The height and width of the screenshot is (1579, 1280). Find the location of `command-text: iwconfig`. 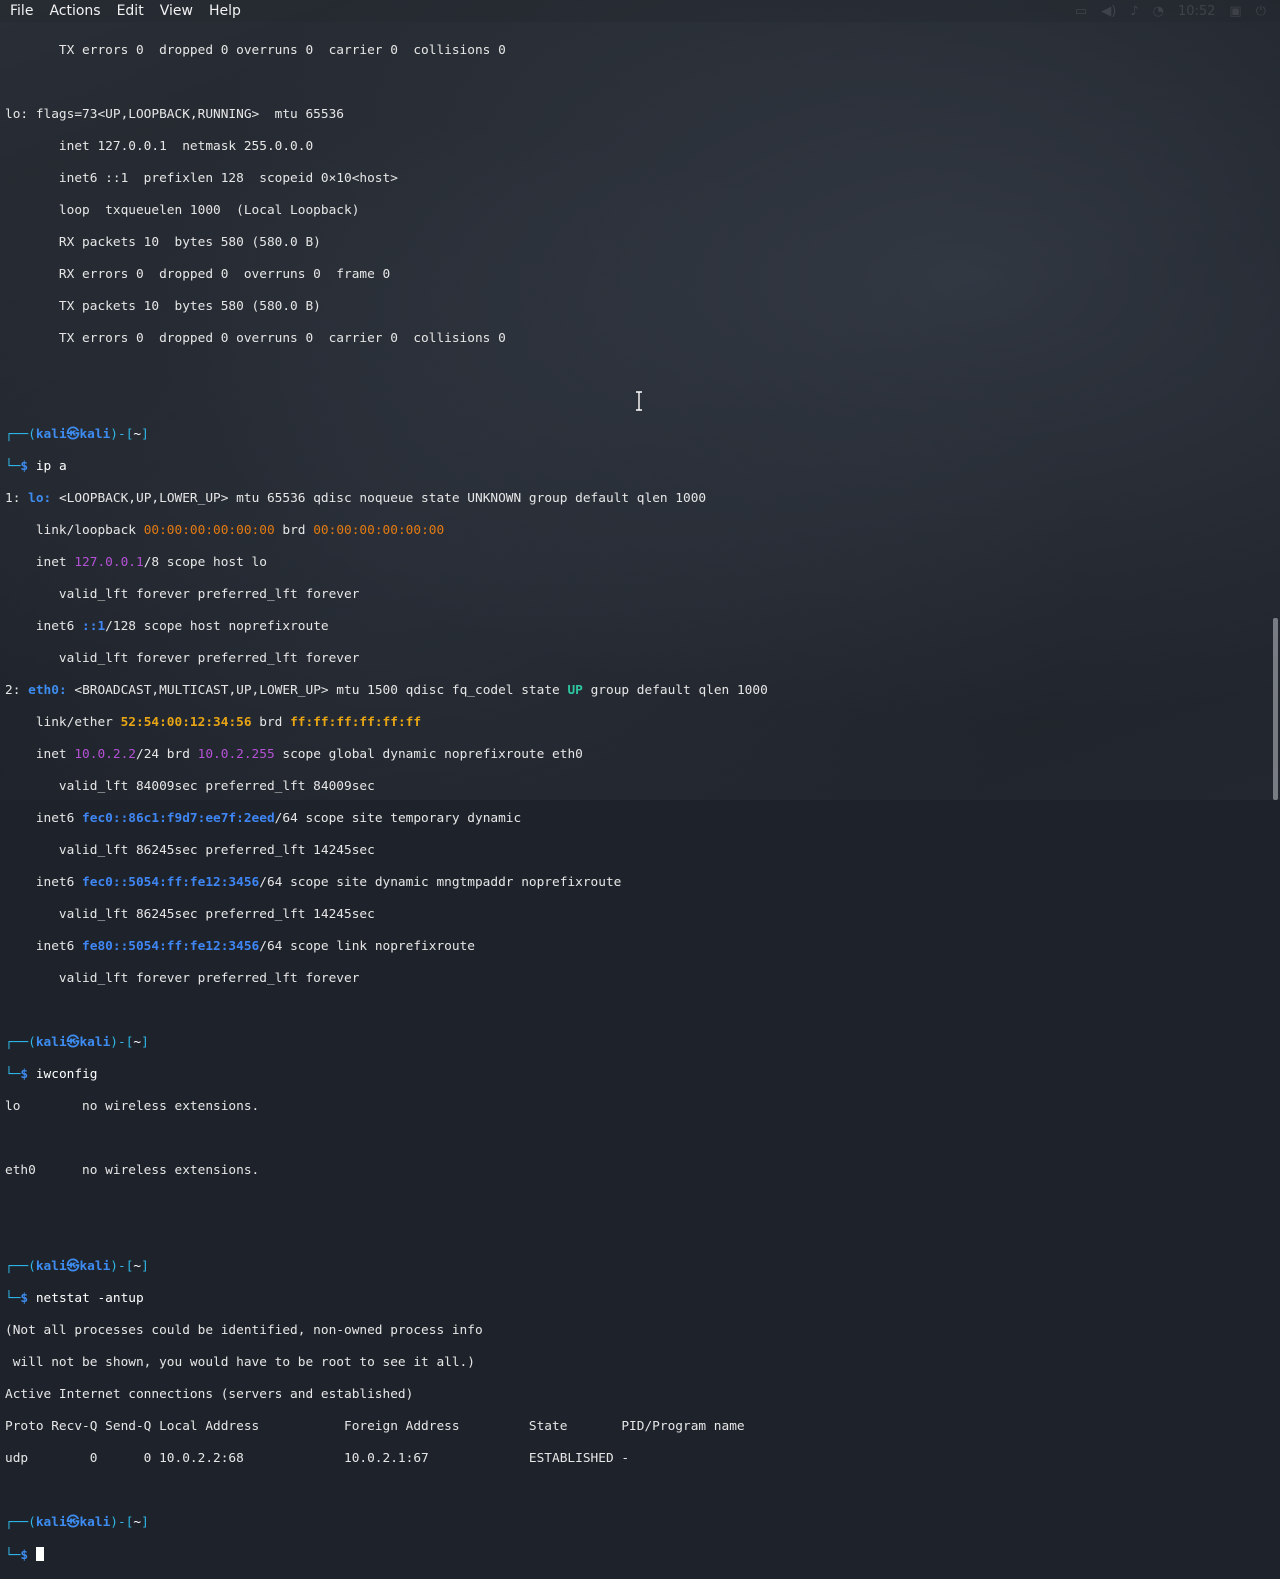

command-text: iwconfig is located at coordinates (66, 1074).